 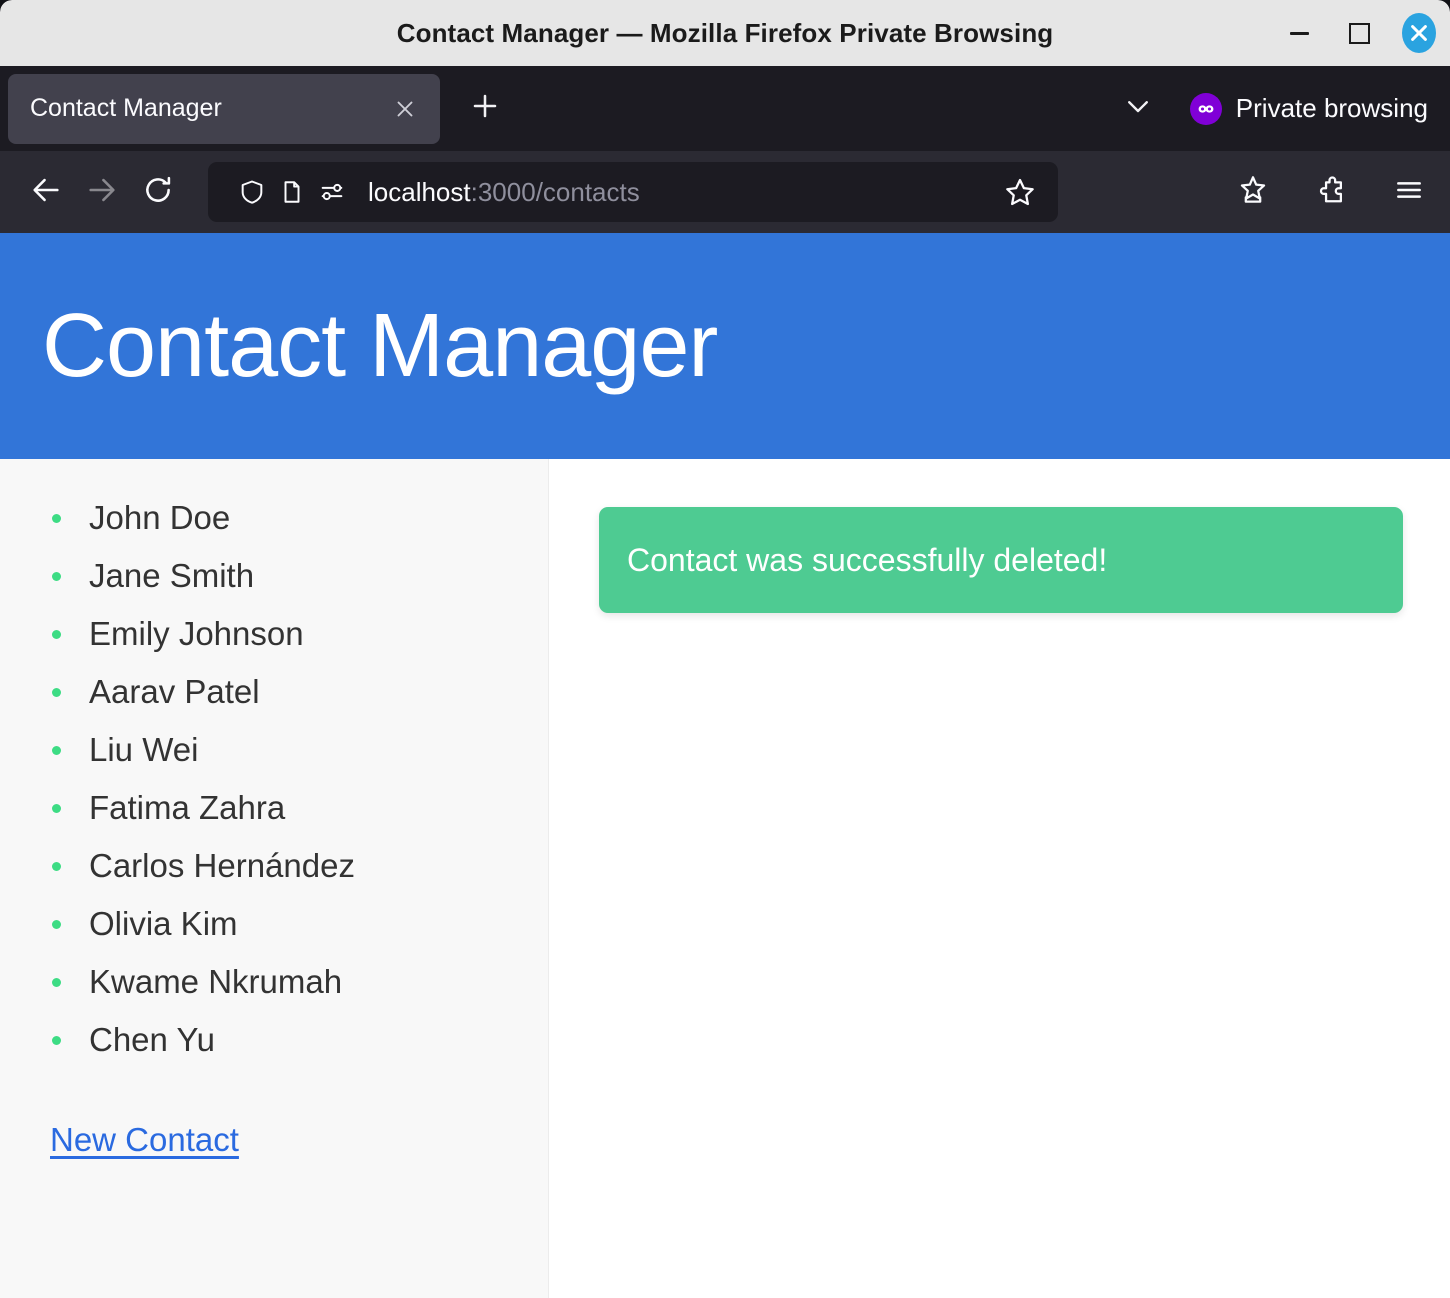 What do you see at coordinates (1331, 108) in the screenshot?
I see `private-browsing-label: Private browsing` at bounding box center [1331, 108].